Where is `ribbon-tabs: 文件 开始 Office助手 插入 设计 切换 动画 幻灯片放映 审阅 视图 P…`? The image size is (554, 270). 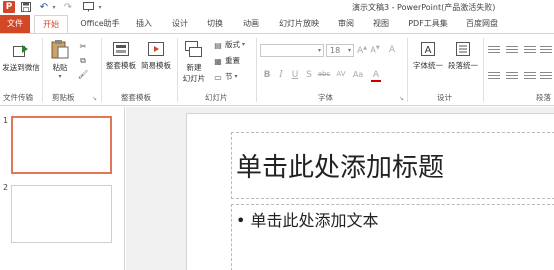 ribbon-tabs: 文件 开始 Office助手 插入 设计 切换 动画 幻灯片放映 审阅 视图 P… is located at coordinates (277, 24).